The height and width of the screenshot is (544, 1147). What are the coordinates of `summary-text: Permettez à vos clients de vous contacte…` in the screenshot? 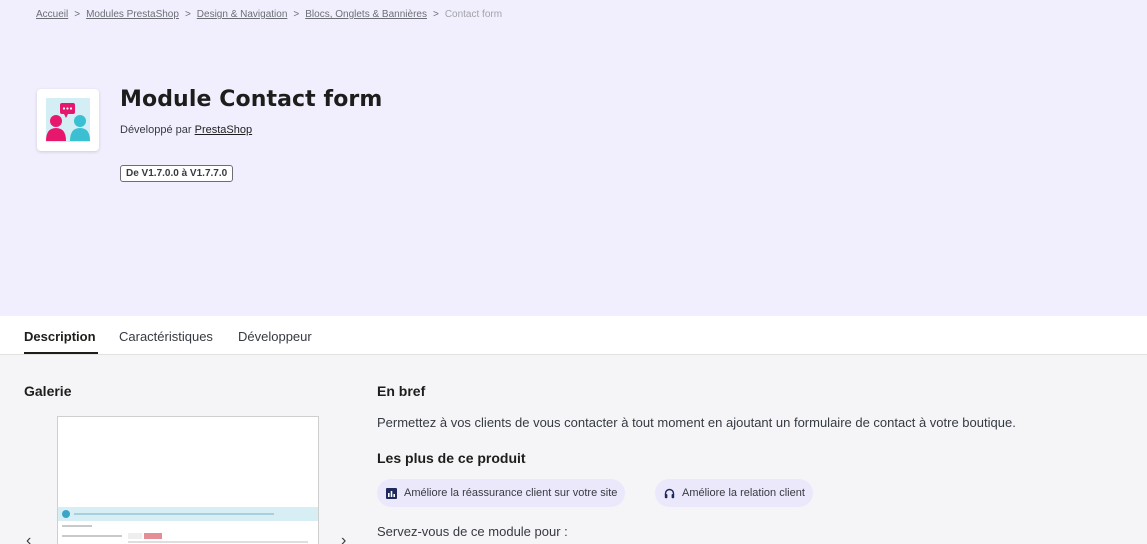 It's located at (696, 422).